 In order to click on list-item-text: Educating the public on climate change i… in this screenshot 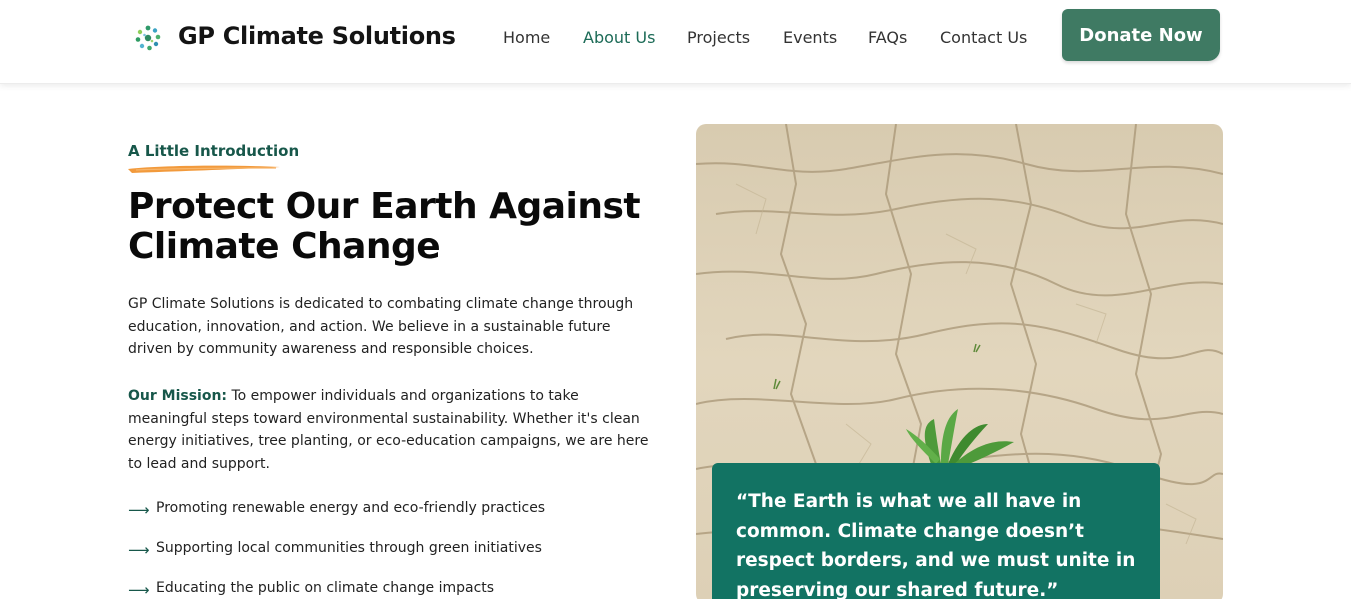, I will do `click(325, 588)`.